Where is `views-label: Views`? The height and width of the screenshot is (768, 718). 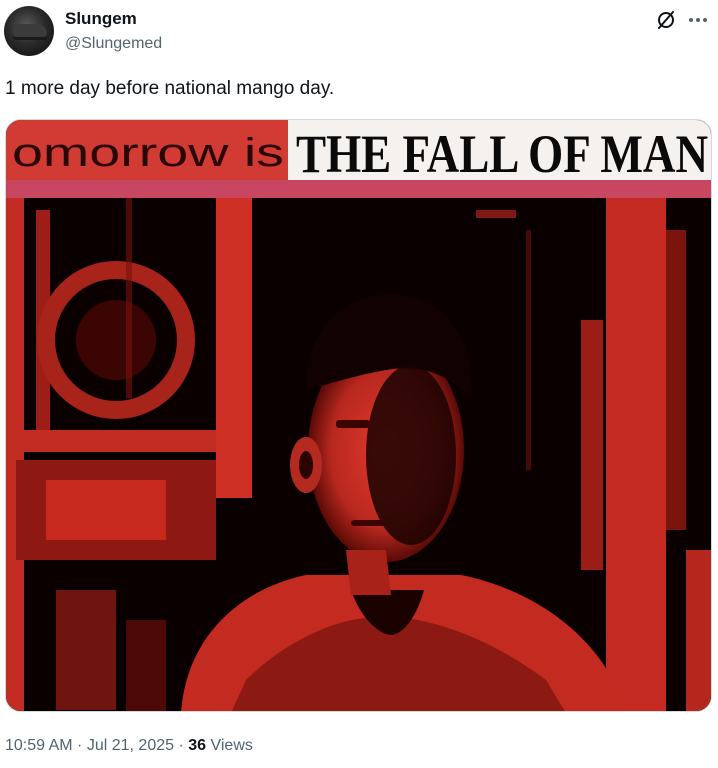
views-label: Views is located at coordinates (229, 745).